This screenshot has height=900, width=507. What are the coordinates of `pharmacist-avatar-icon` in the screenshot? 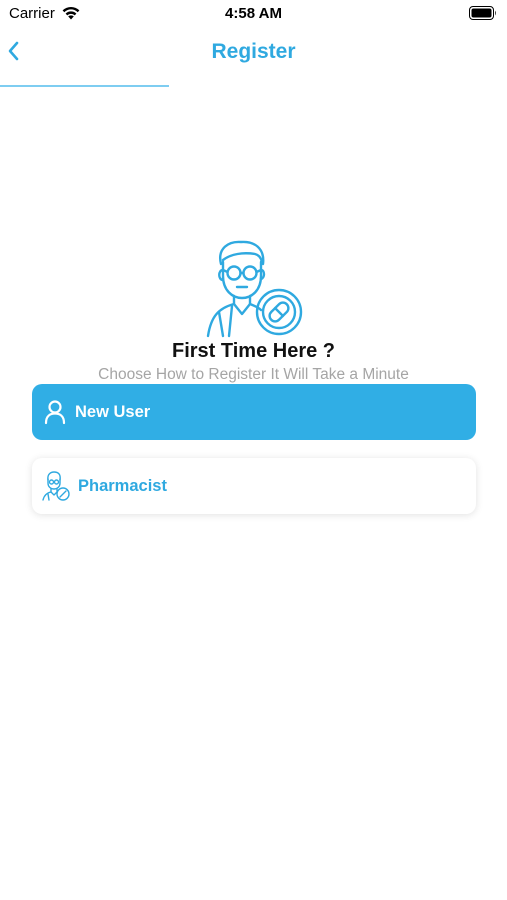 It's located at (254, 289).